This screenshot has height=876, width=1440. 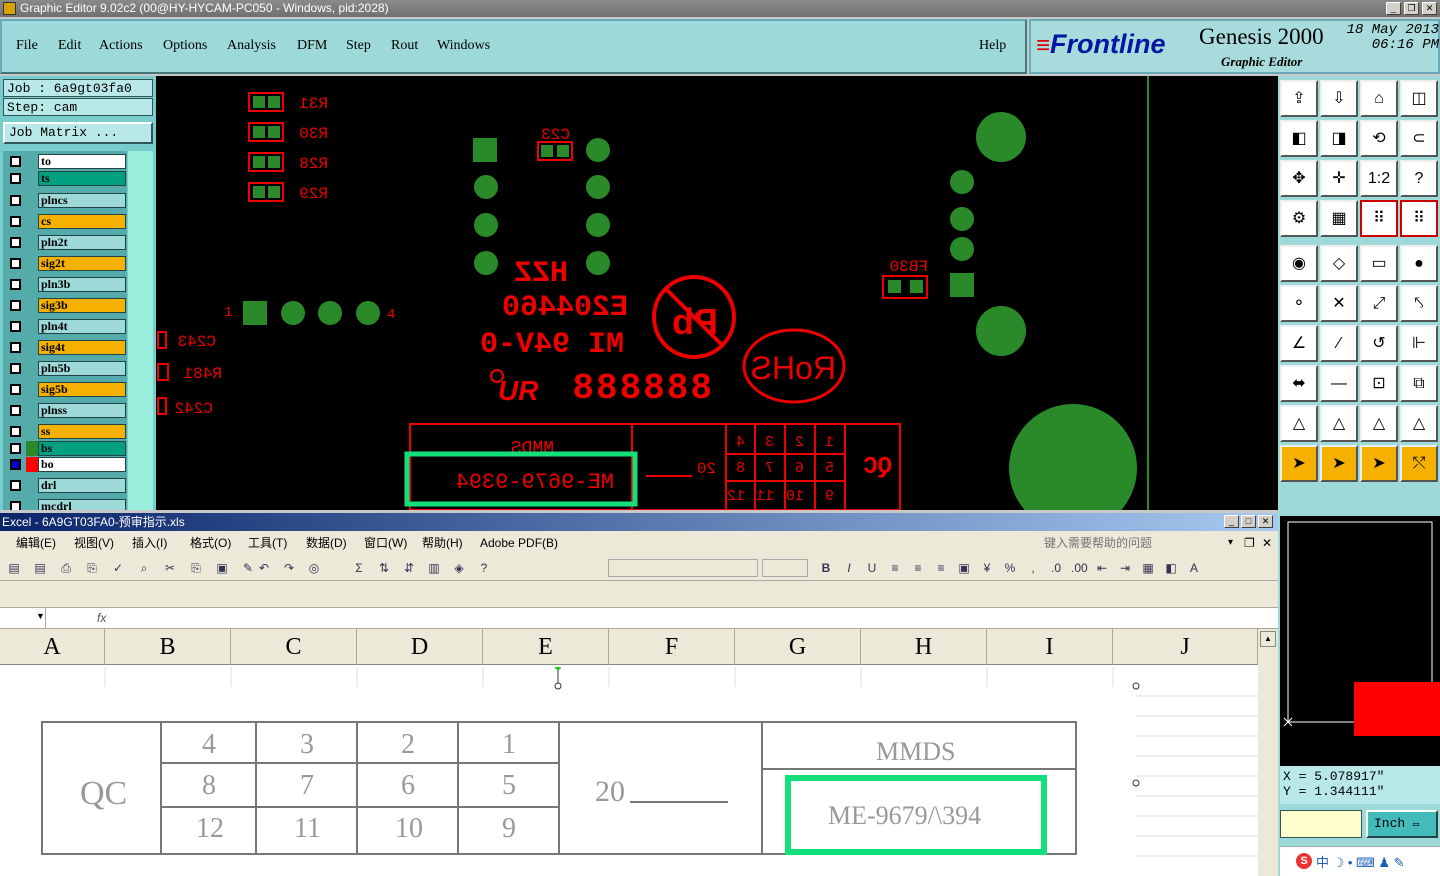 I want to click on excel-toolbar-icon: ↶, so click(x=264, y=568).